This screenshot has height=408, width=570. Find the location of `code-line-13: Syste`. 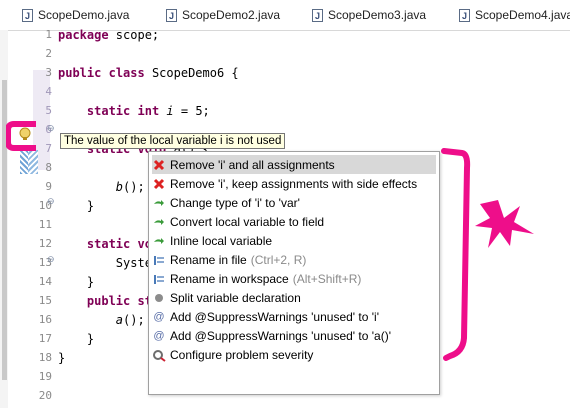

code-line-13: Syste is located at coordinates (105, 263).